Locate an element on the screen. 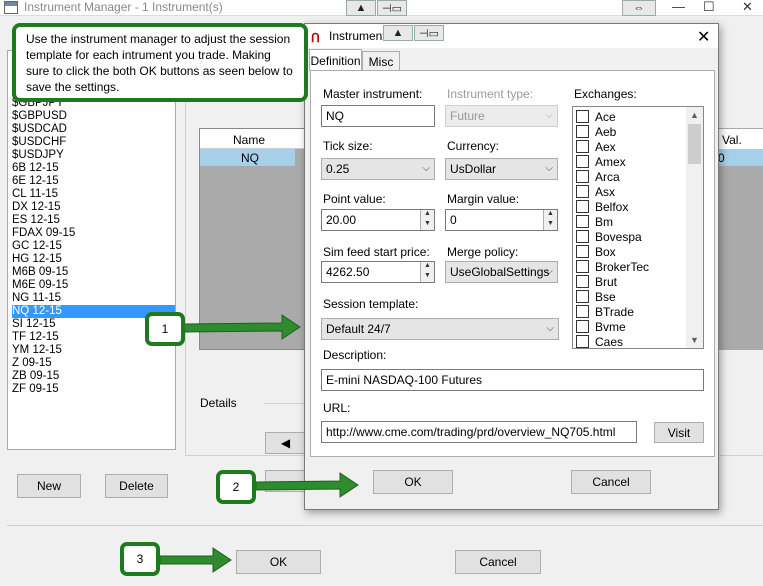 This screenshot has height=586, width=763. step-badge-2: 2 is located at coordinates (236, 487).